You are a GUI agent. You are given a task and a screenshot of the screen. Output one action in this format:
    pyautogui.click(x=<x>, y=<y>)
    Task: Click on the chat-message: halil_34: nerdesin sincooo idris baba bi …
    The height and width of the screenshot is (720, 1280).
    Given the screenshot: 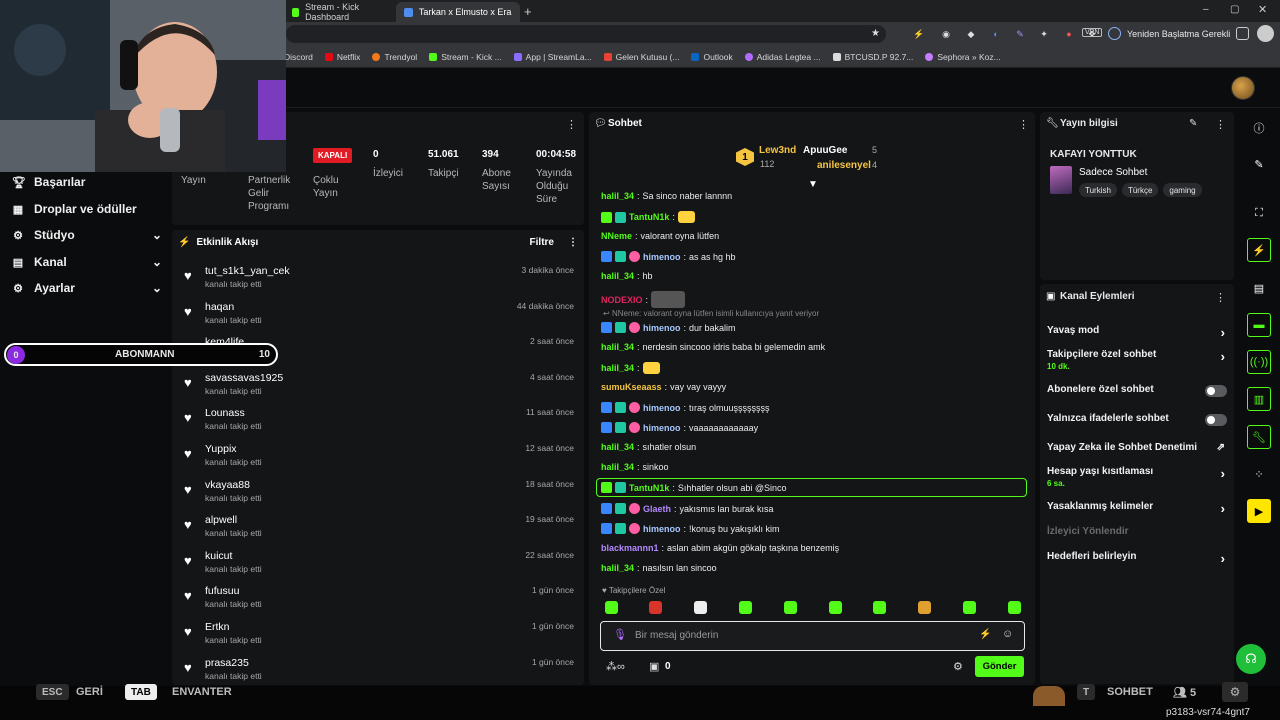 What is the action you would take?
    pyautogui.click(x=713, y=347)
    